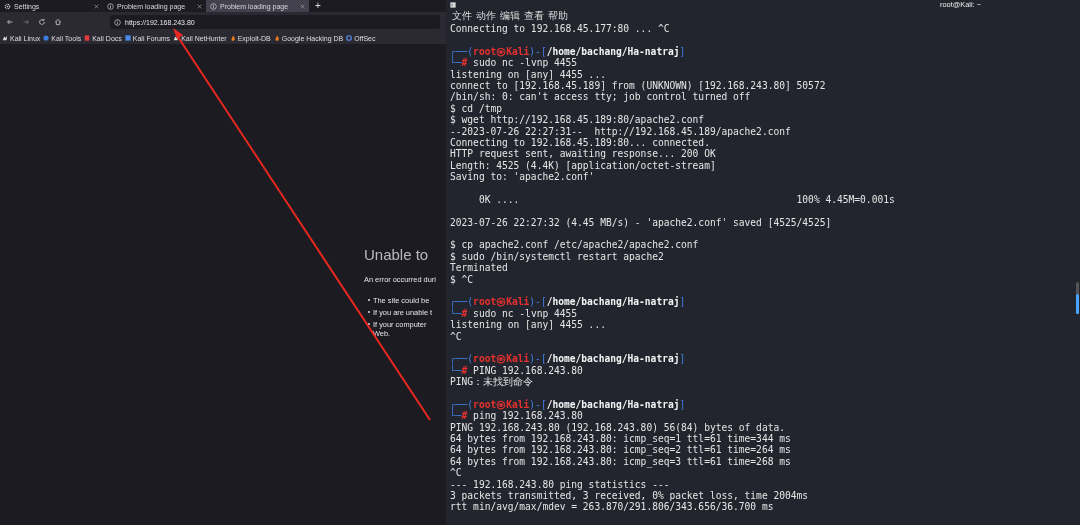 The width and height of the screenshot is (1080, 525). I want to click on dragon-icon, so click(5, 38).